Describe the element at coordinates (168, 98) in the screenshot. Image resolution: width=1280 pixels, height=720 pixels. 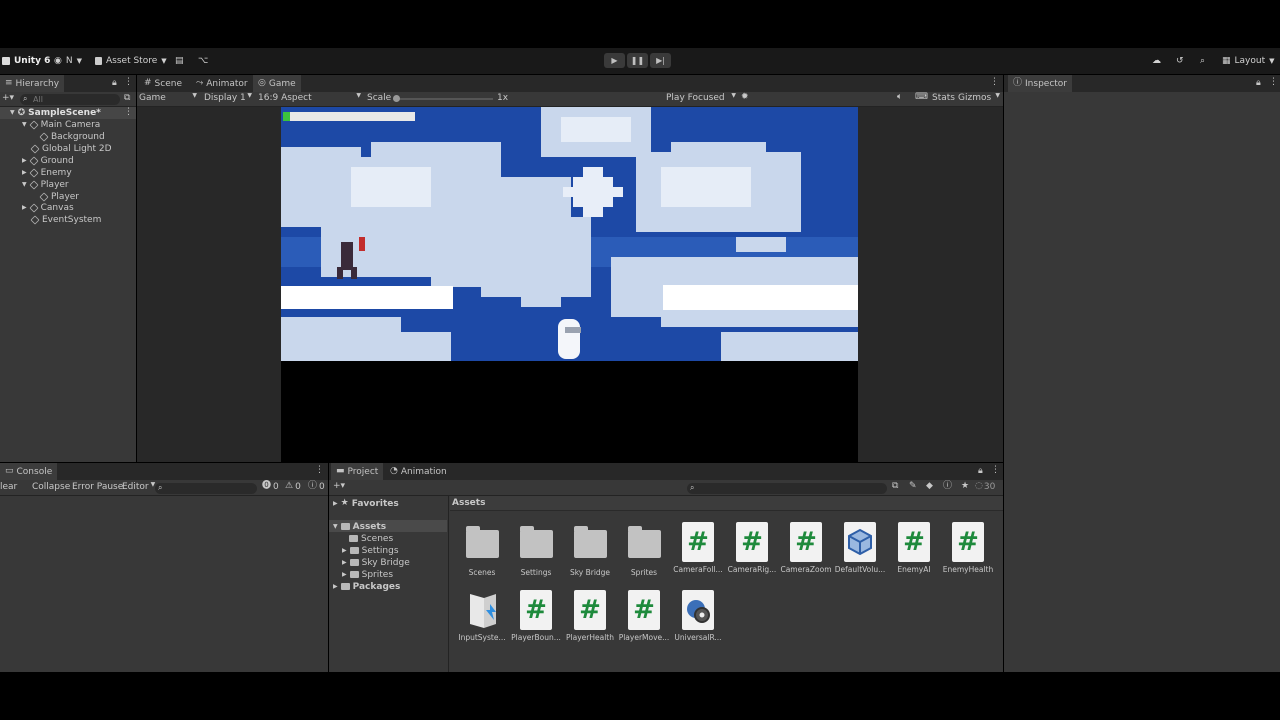
I see `display-mode-dropdown: Game ▼` at that location.